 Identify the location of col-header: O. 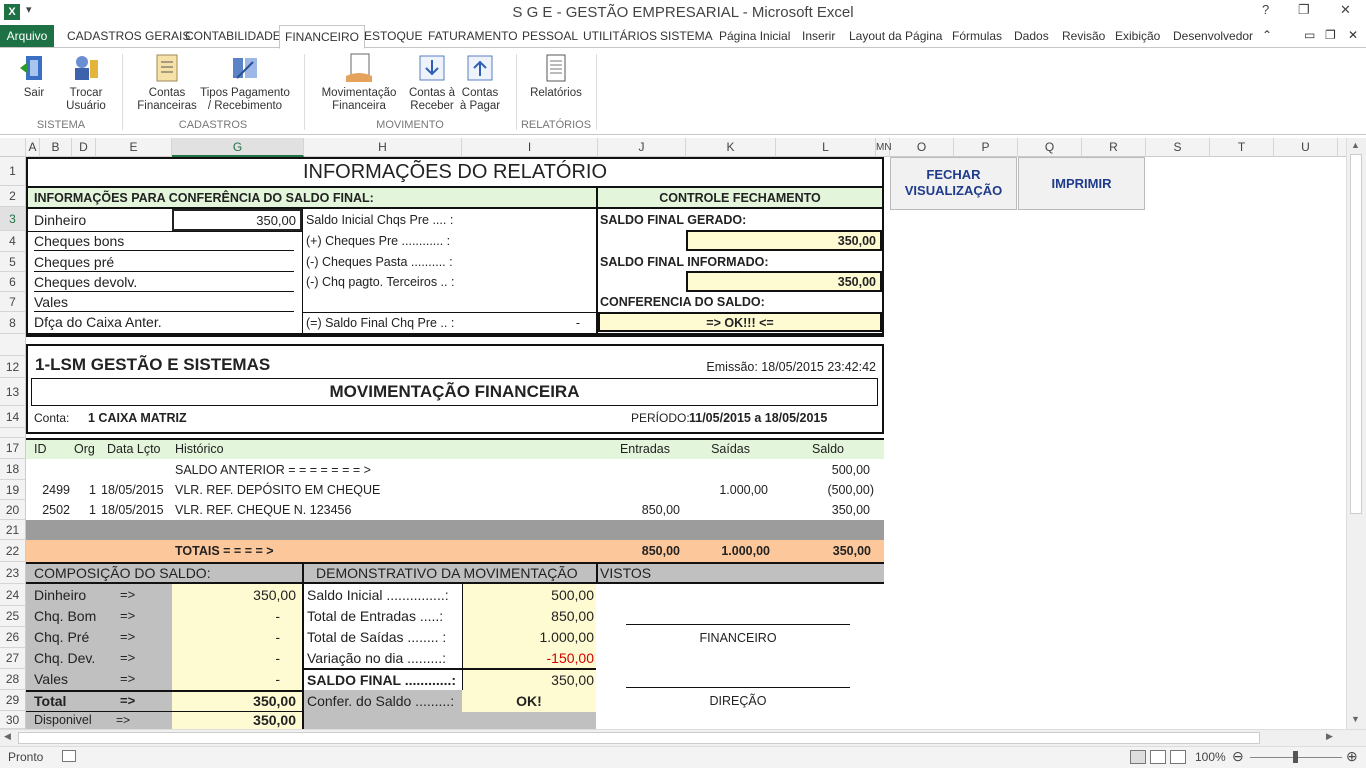
(922, 147).